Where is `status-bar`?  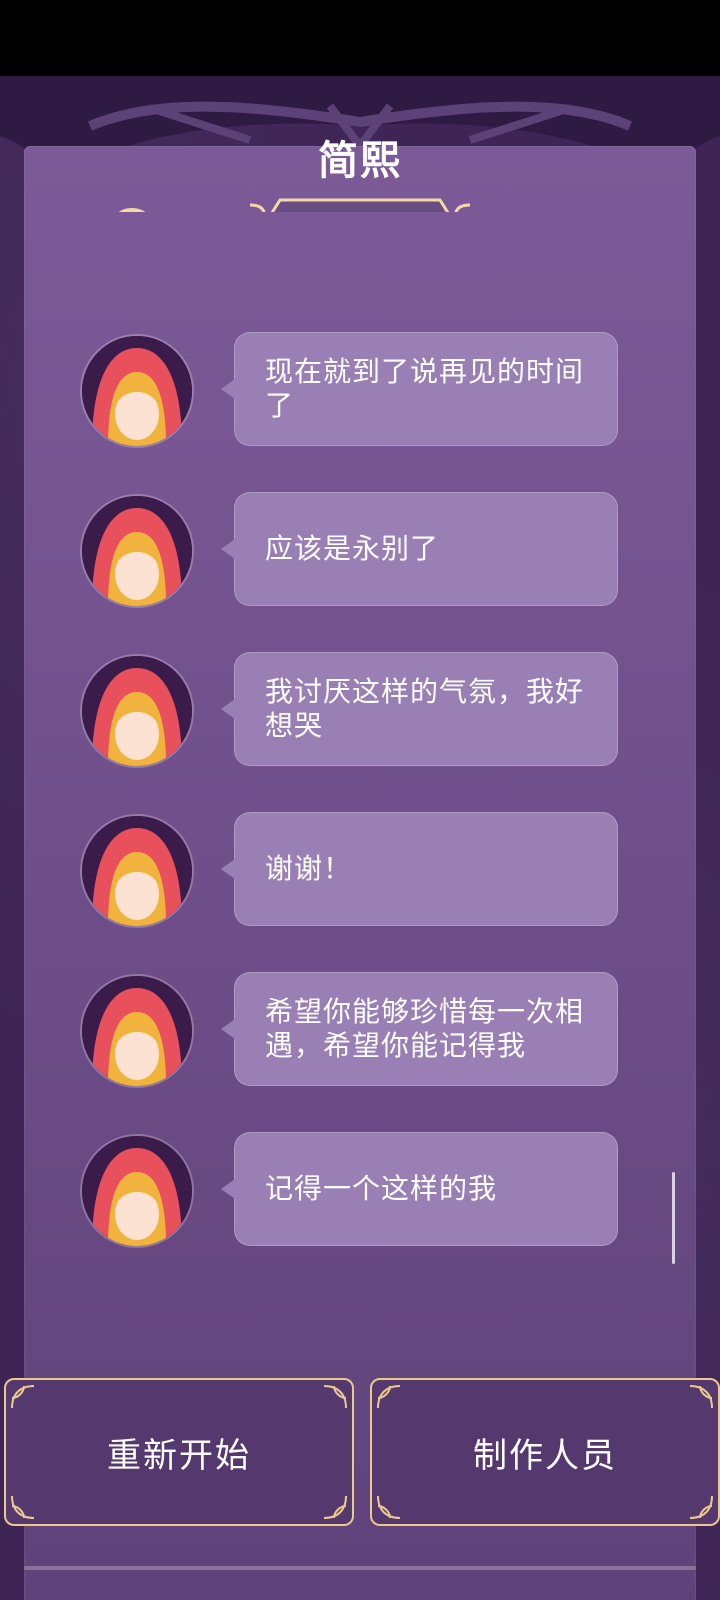
status-bar is located at coordinates (360, 38).